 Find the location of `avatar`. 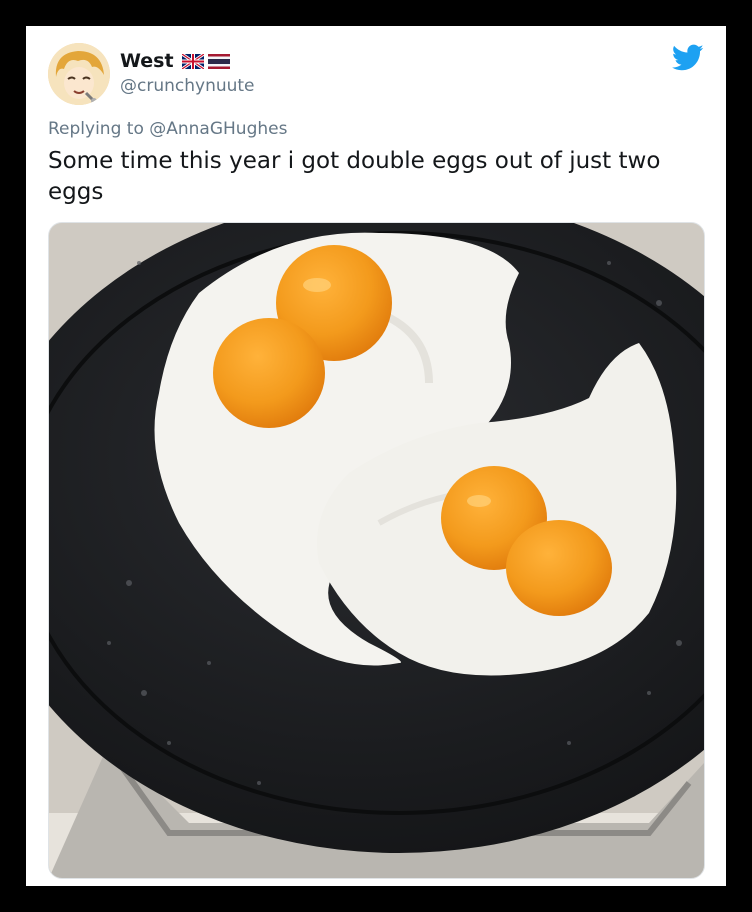

avatar is located at coordinates (79, 74).